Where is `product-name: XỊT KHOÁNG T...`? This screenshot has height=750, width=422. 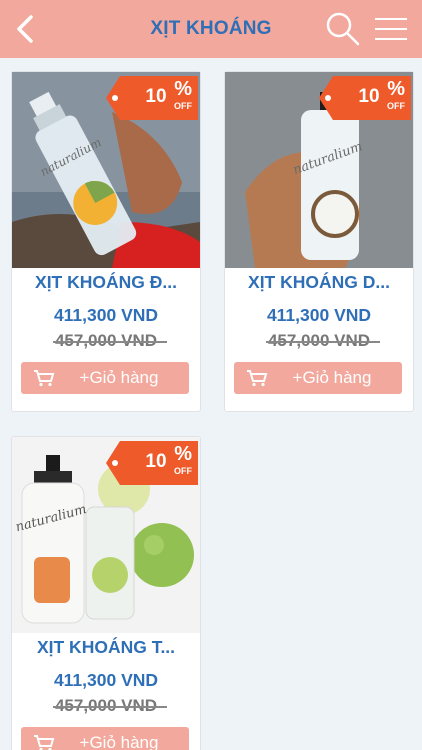 product-name: XỊT KHOÁNG T... is located at coordinates (106, 647).